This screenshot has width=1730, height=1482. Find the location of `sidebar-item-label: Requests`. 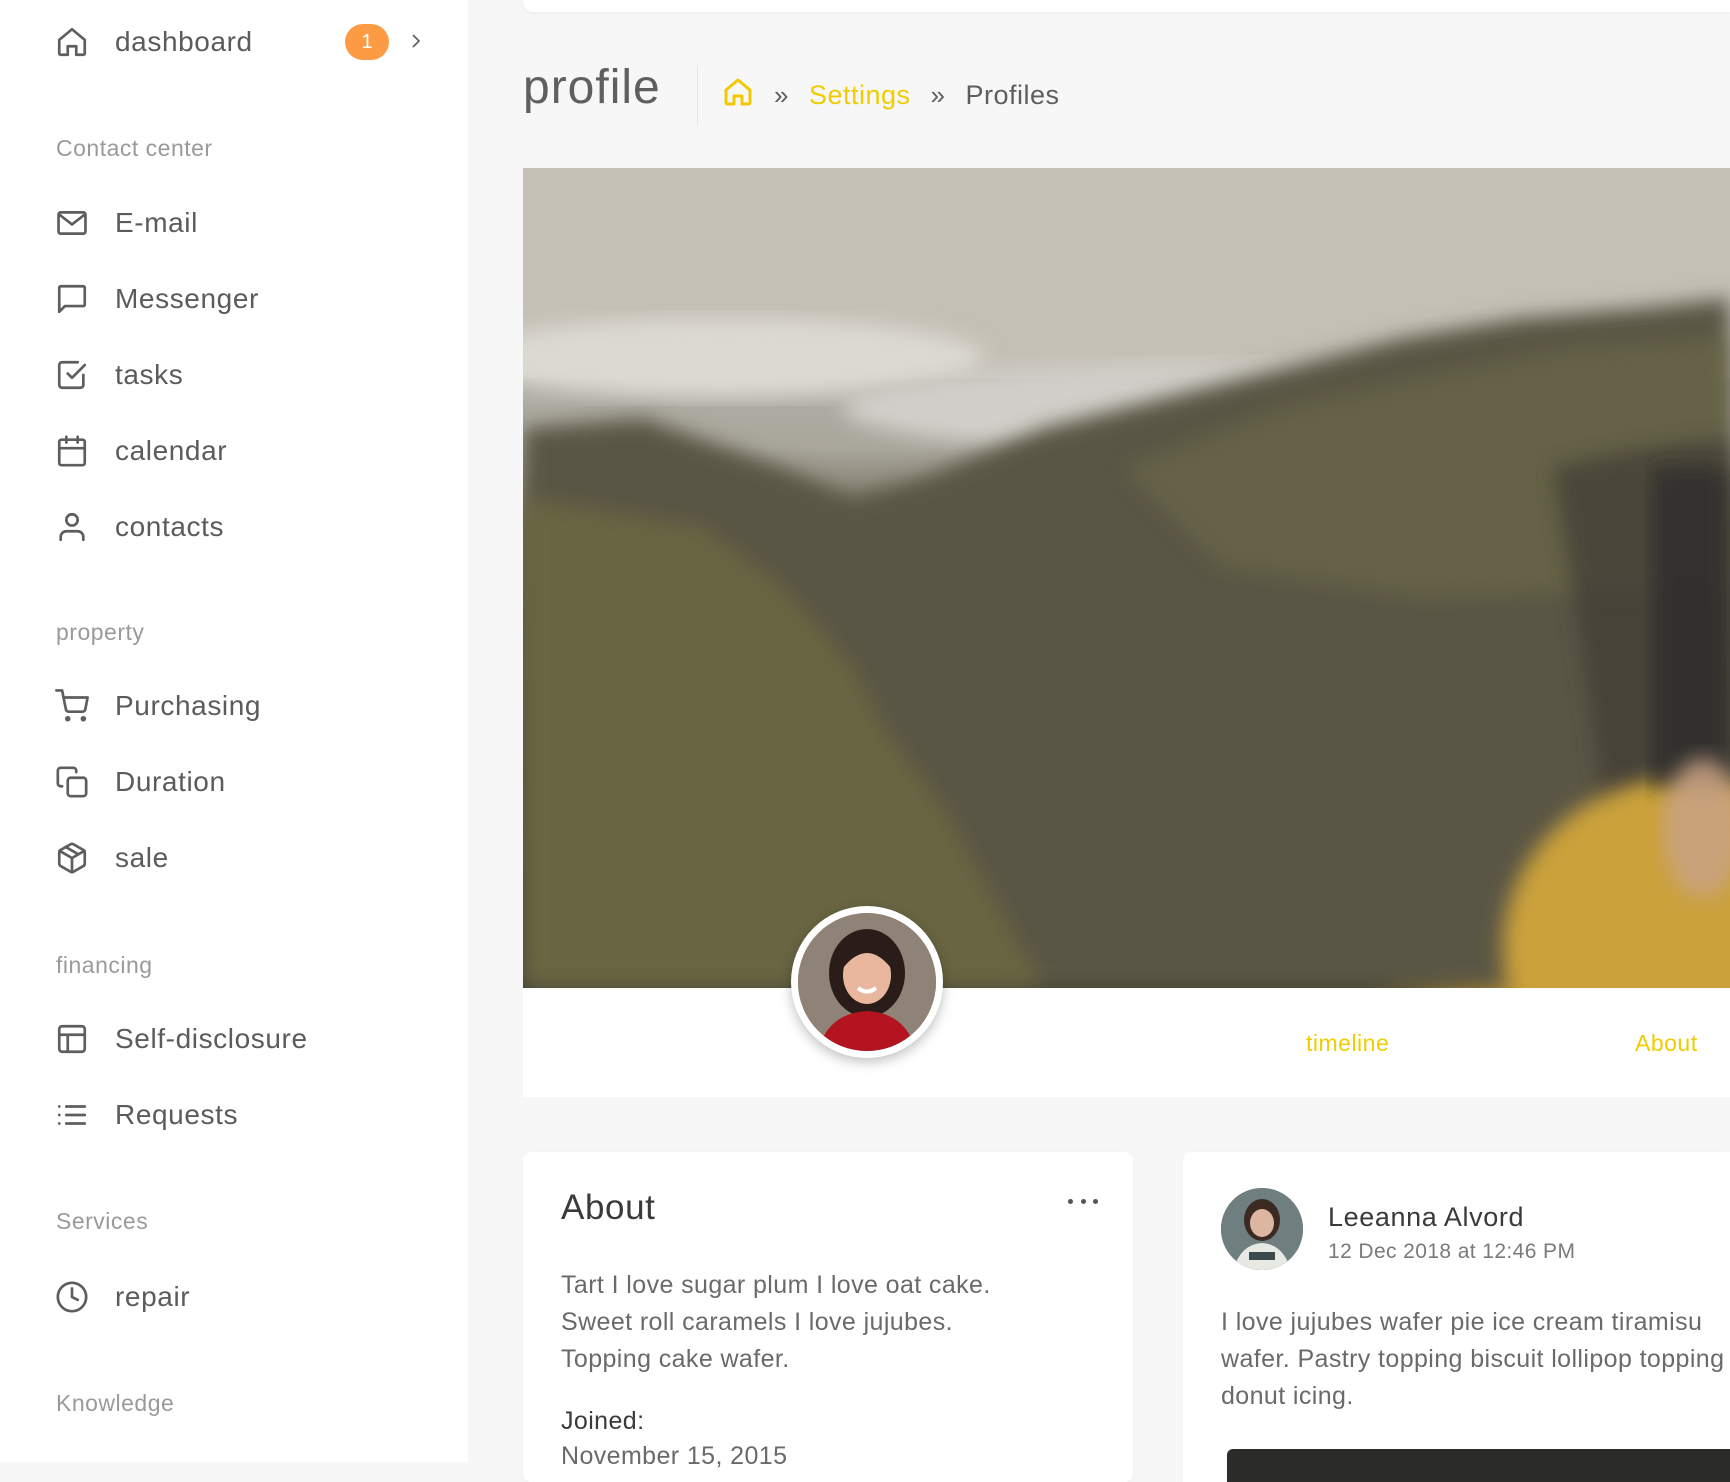

sidebar-item-label: Requests is located at coordinates (177, 1114).